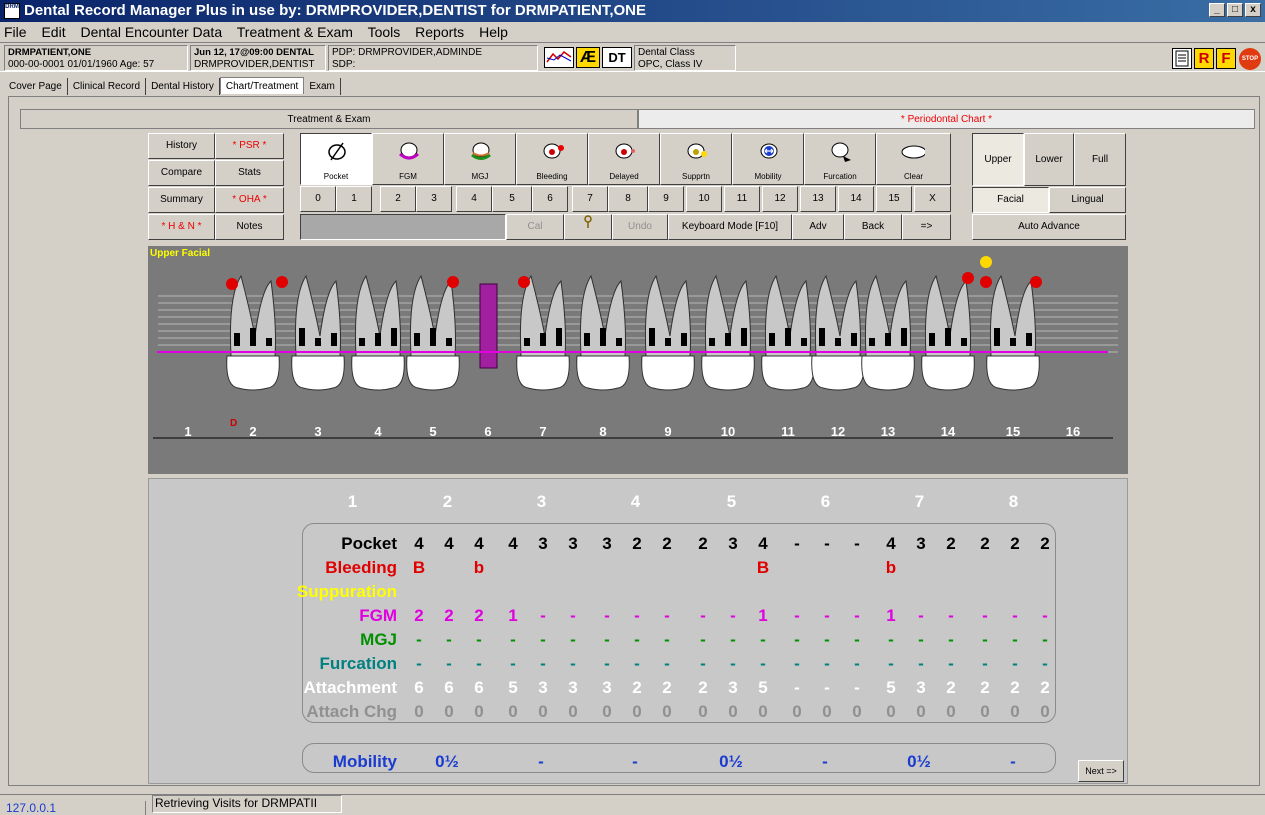 This screenshot has height=815, width=1265. I want to click on pocket-tool: Pocket, so click(336, 159).